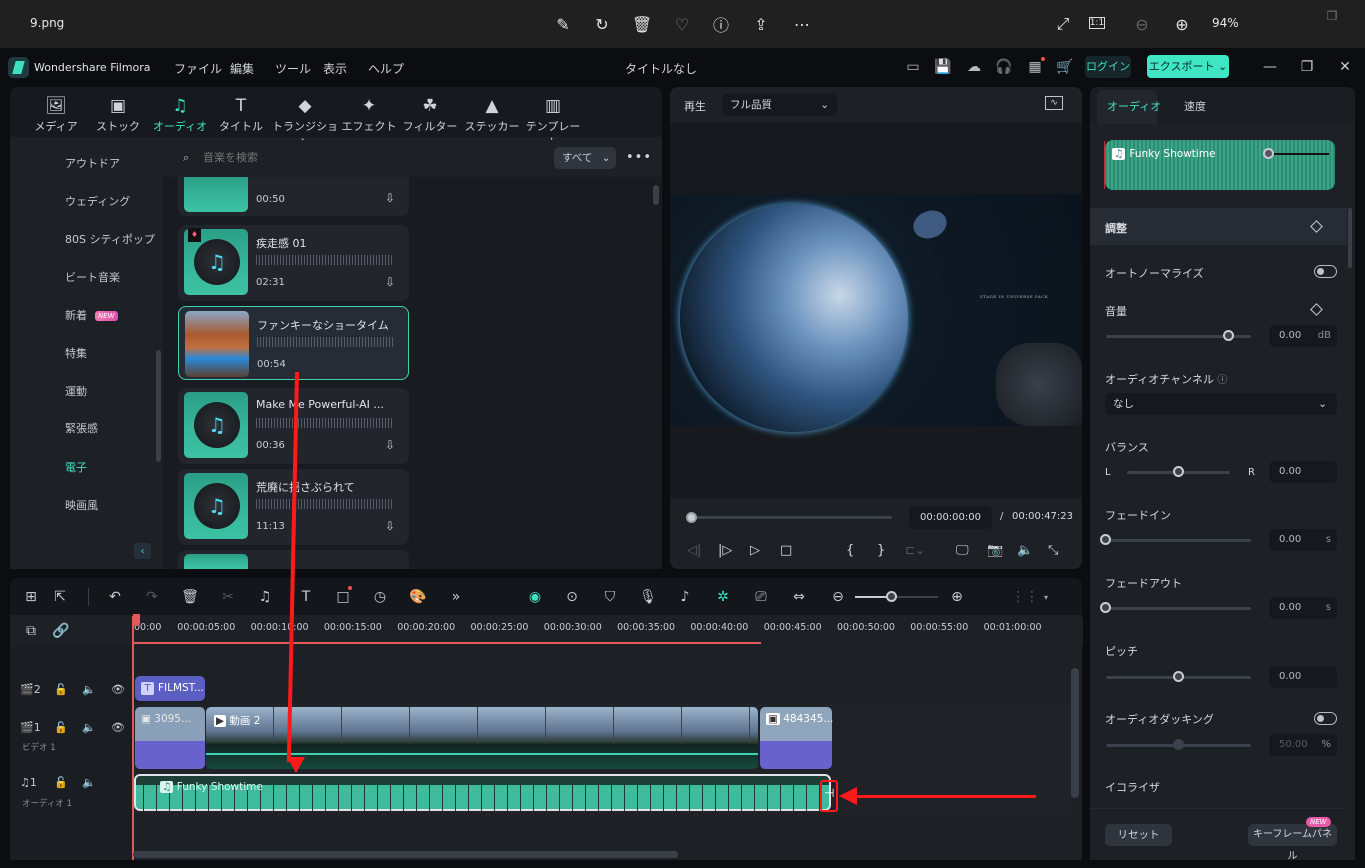  Describe the element at coordinates (1303, 540) in the screenshot. I see `fade-in-input: 0.00 s` at that location.